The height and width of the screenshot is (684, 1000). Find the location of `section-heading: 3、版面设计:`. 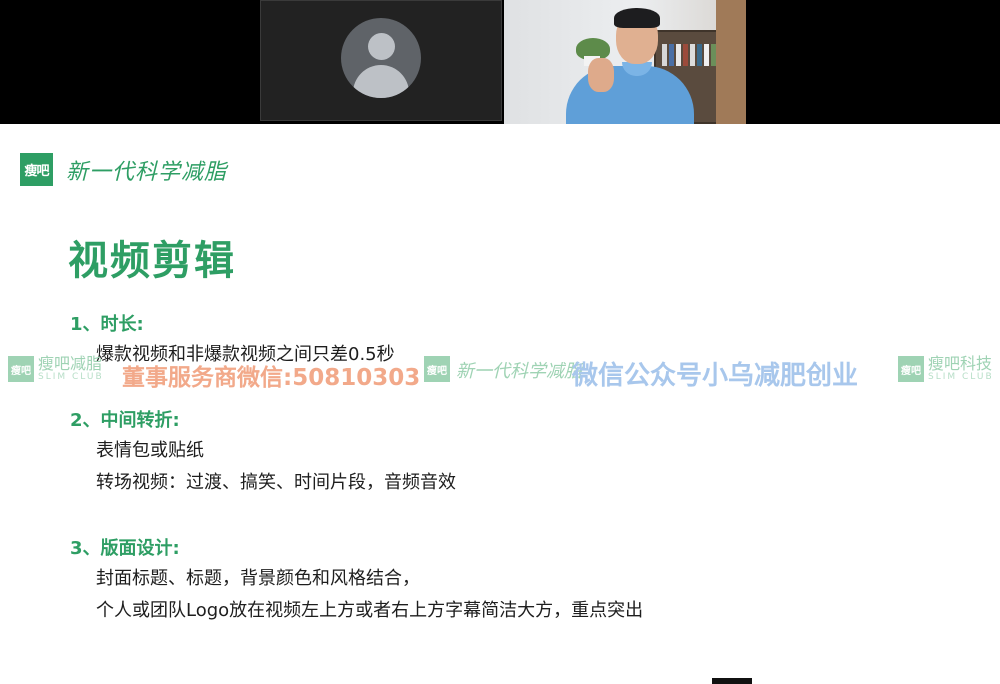

section-heading: 3、版面设计: is located at coordinates (125, 548).